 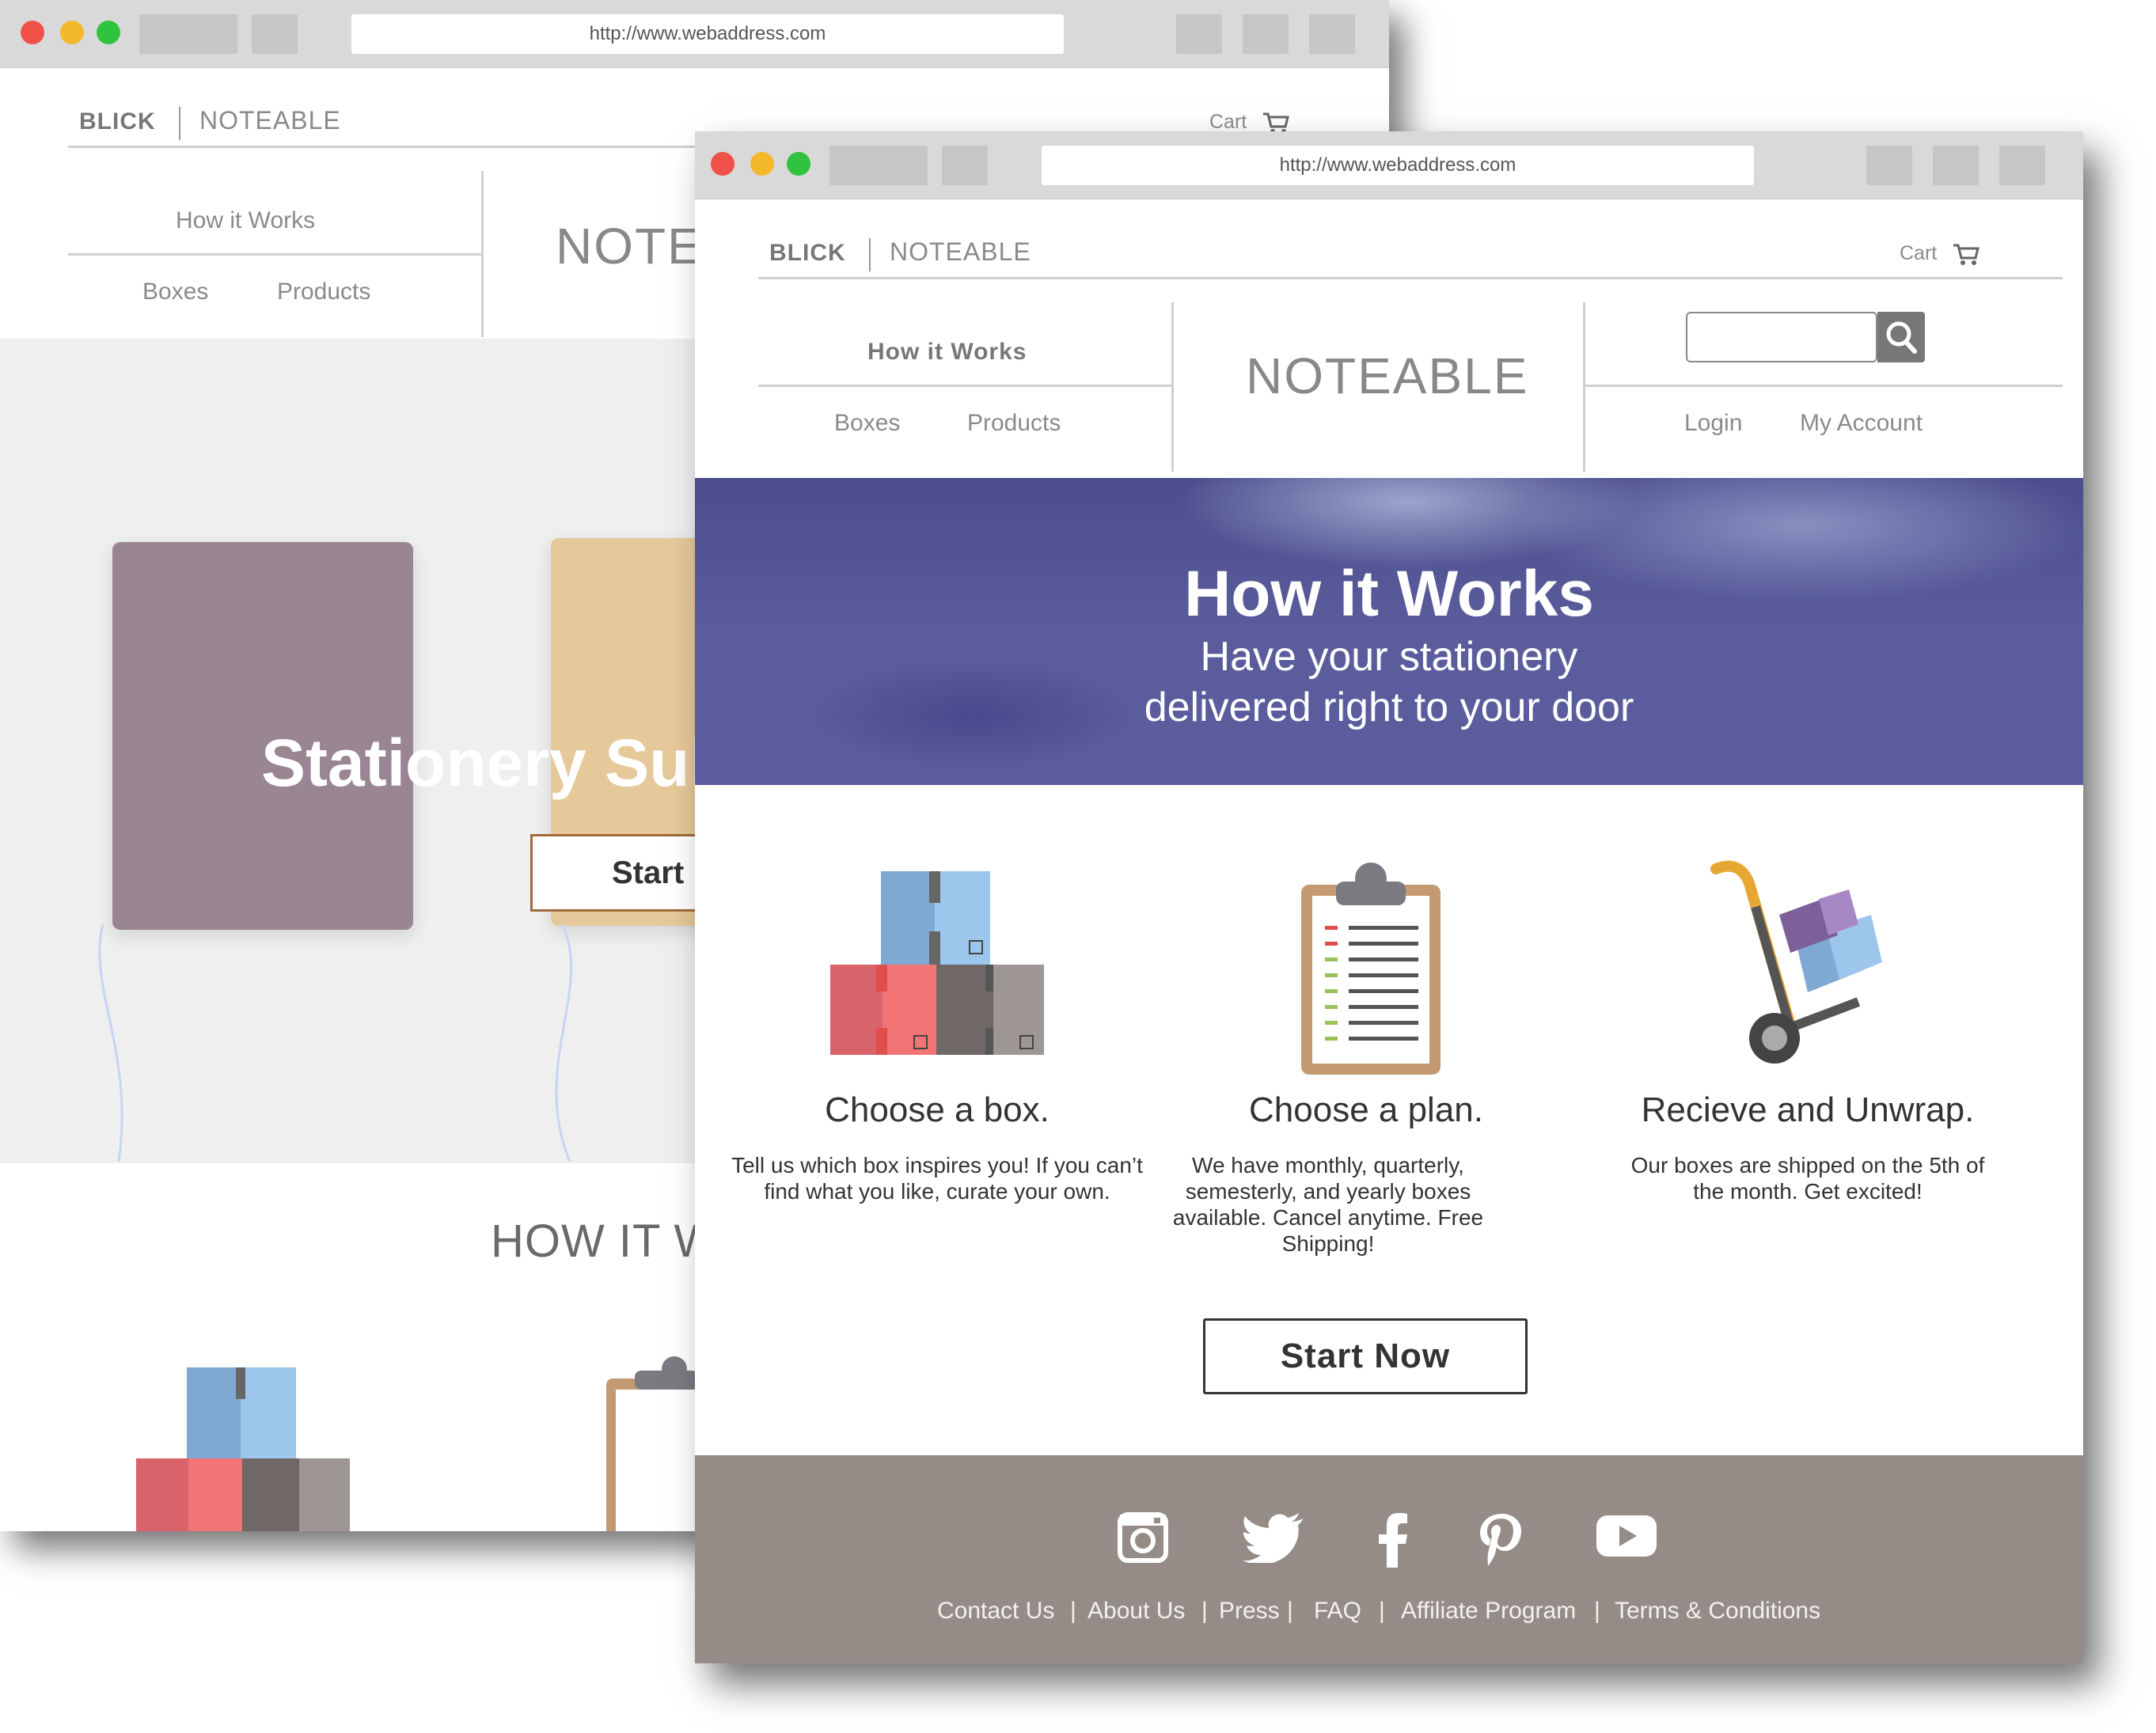 What do you see at coordinates (1393, 1540) in the screenshot?
I see `facebook-icon` at bounding box center [1393, 1540].